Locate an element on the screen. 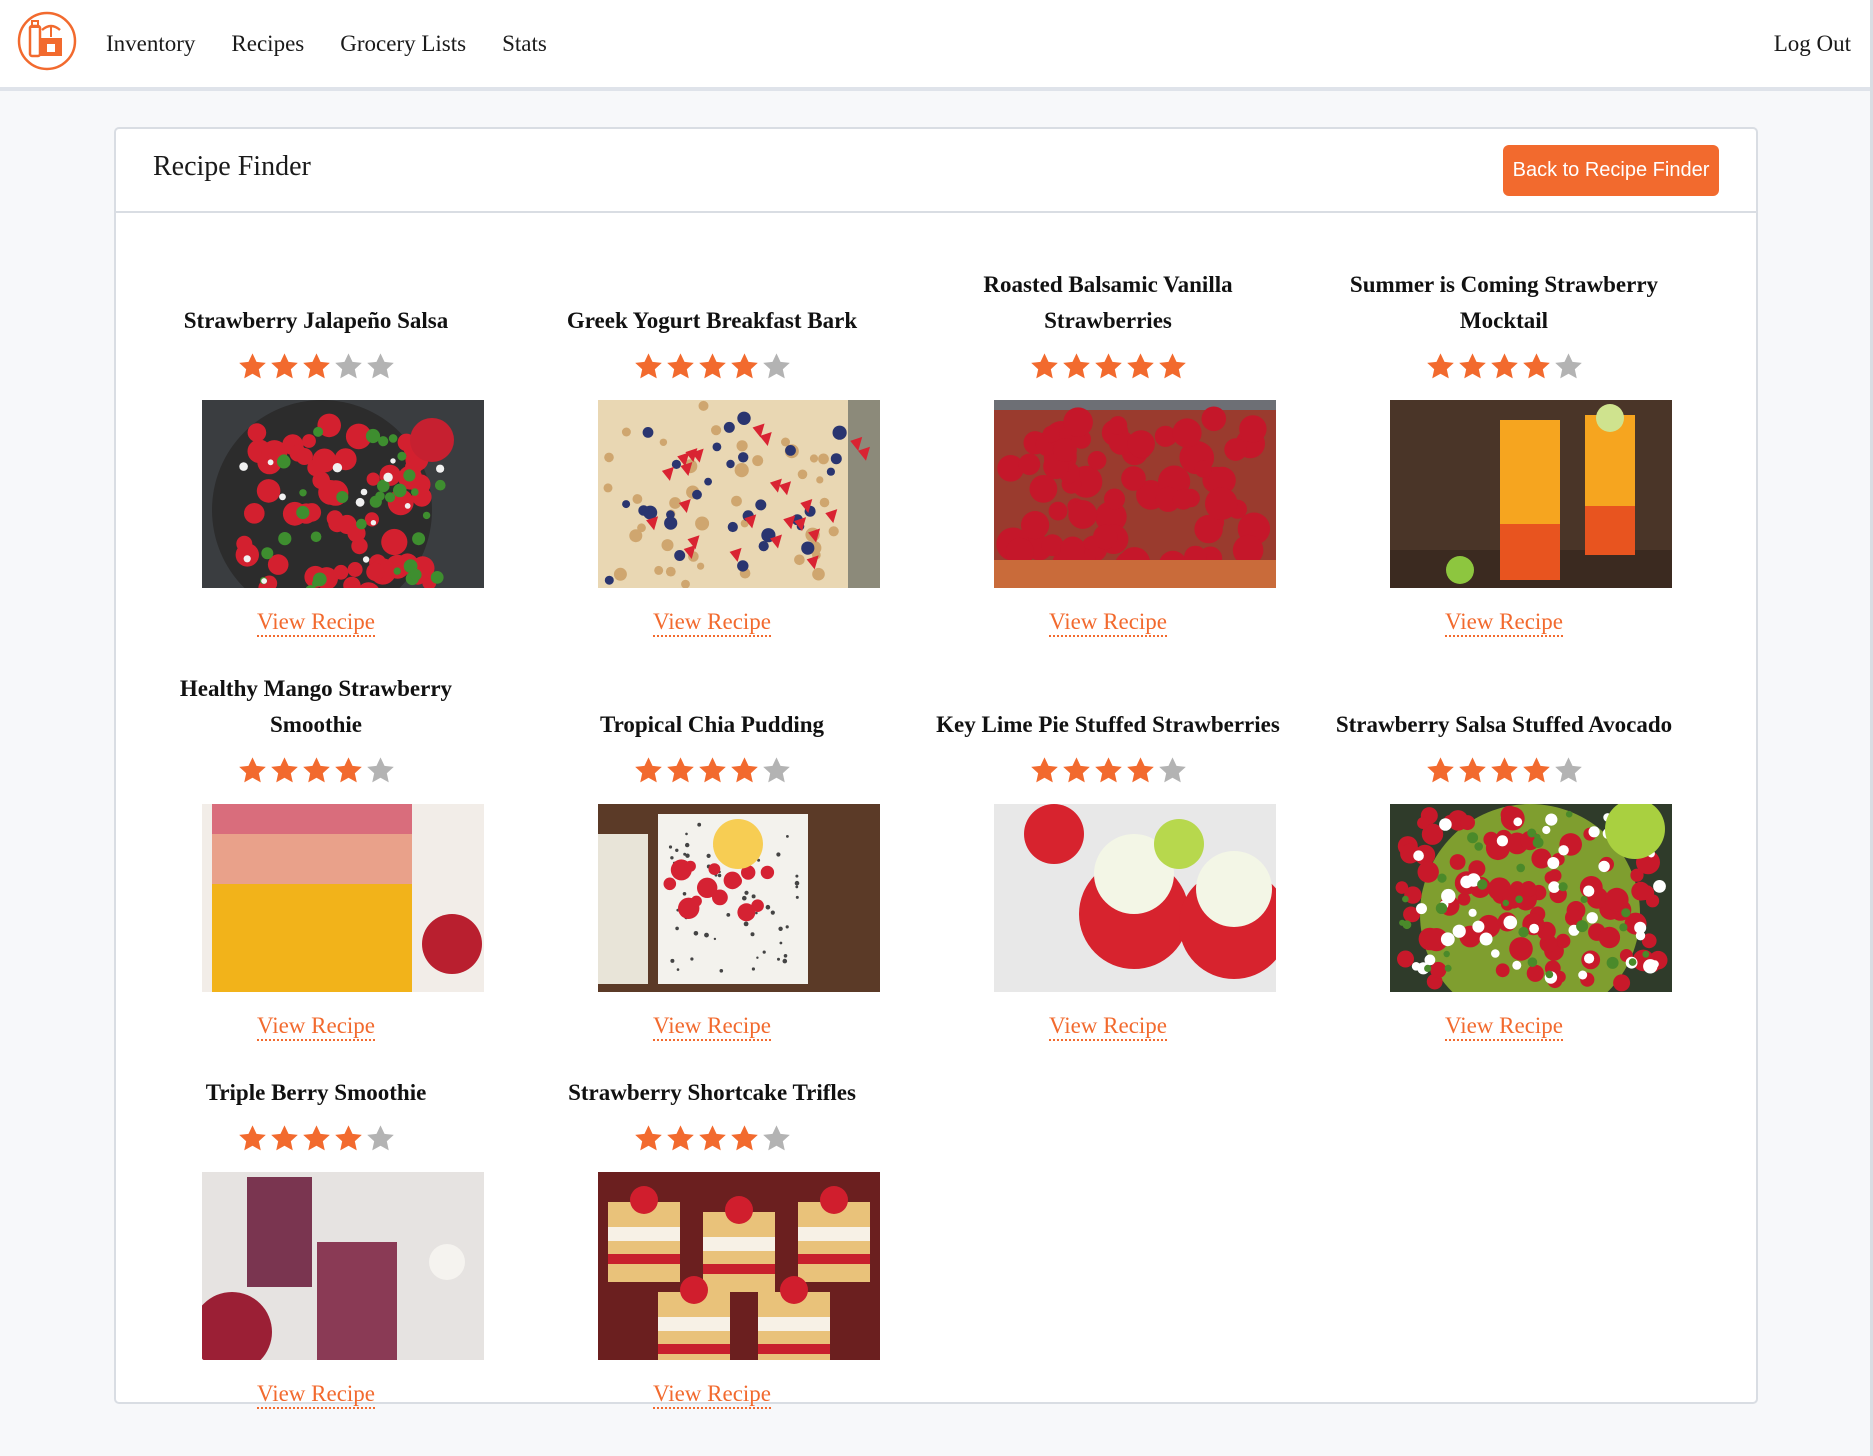 This screenshot has width=1873, height=1456. recipe-title-wrap: Greek Yogurt Breakfast Bark is located at coordinates (712, 287).